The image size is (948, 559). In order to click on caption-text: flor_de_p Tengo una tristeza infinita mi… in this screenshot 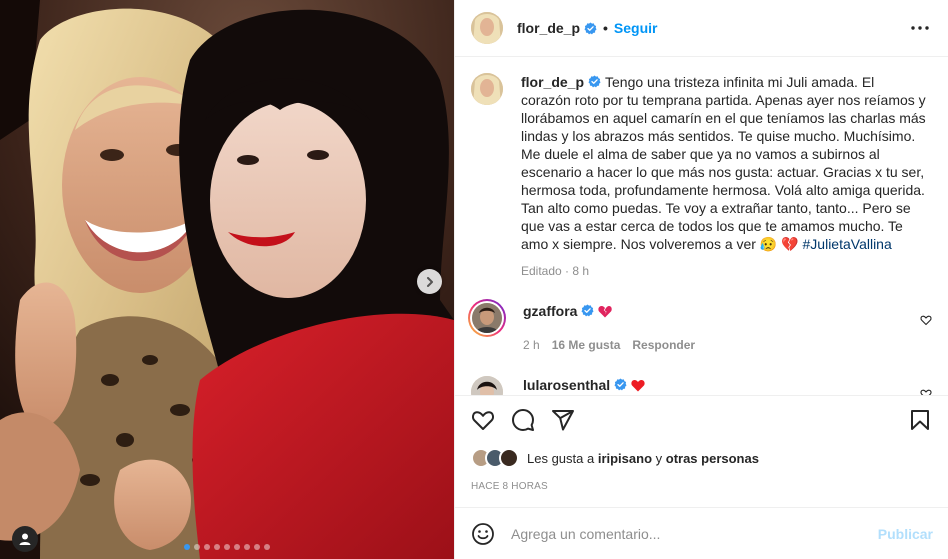, I will do `click(724, 163)`.